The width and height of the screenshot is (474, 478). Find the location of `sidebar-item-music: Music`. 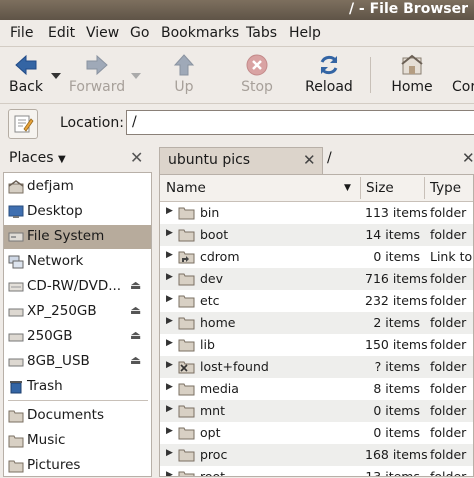

sidebar-item-music: Music is located at coordinates (77, 441).